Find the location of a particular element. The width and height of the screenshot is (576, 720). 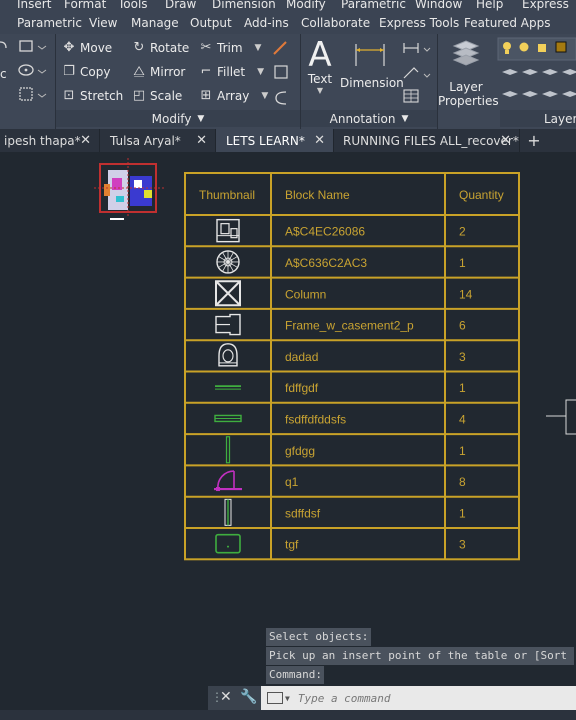

tab-view: View is located at coordinates (103, 23).